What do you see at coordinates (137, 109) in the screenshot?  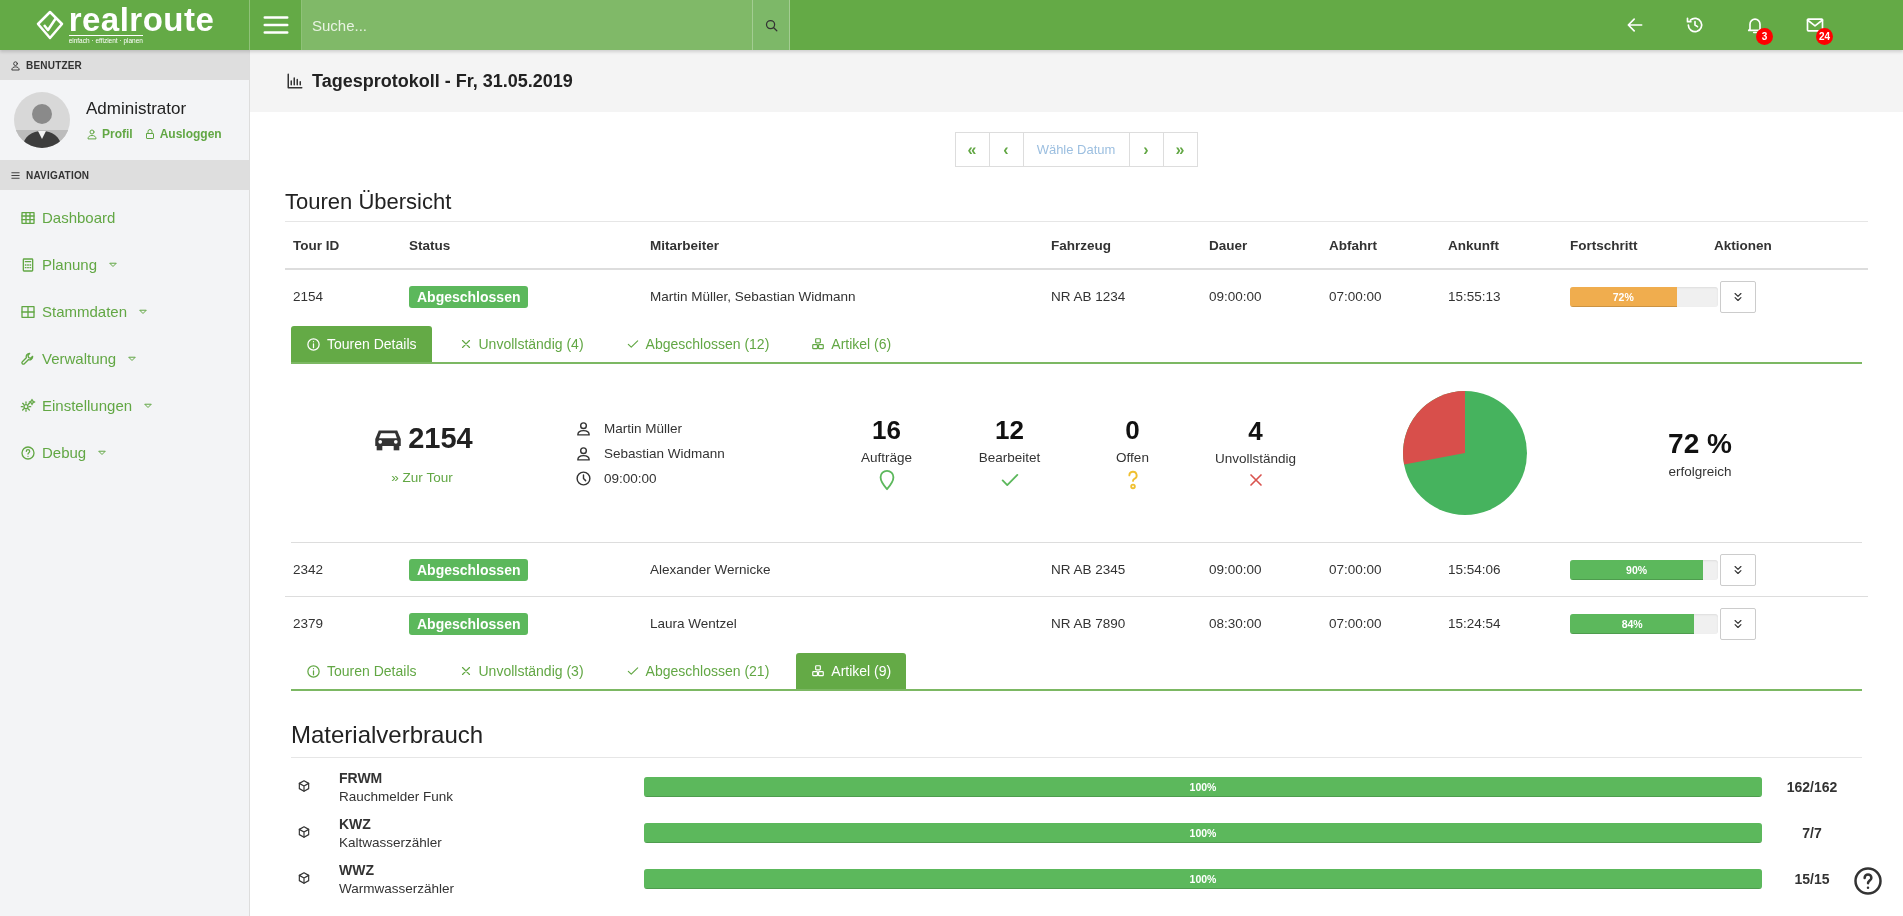 I see `user-name: Administrator` at bounding box center [137, 109].